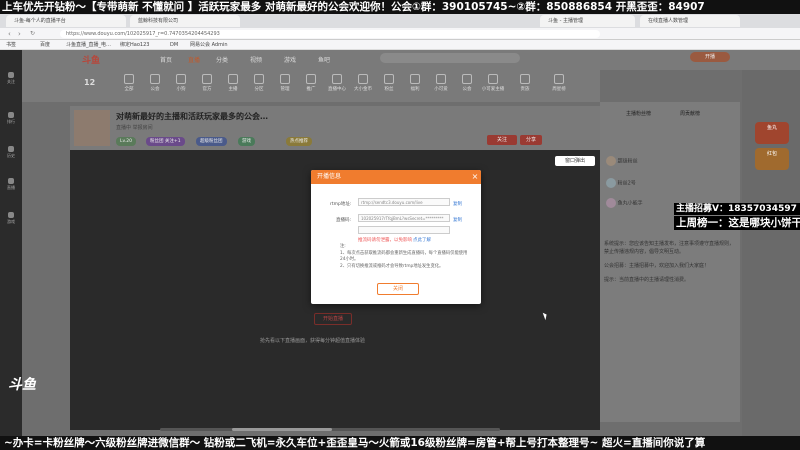 This screenshot has width=800, height=450. I want to click on start-stream-button: 开始直播, so click(333, 319).